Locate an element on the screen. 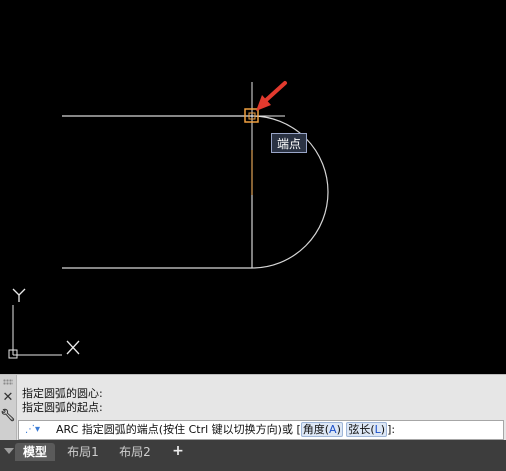  tab-model: 模型 is located at coordinates (35, 452).